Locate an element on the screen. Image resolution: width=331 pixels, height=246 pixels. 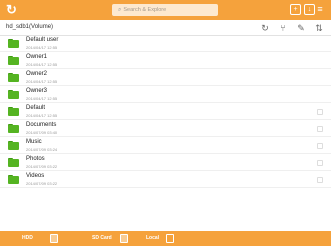
folder-date: 2014/07/09 03:24 is located at coordinates (42, 149).